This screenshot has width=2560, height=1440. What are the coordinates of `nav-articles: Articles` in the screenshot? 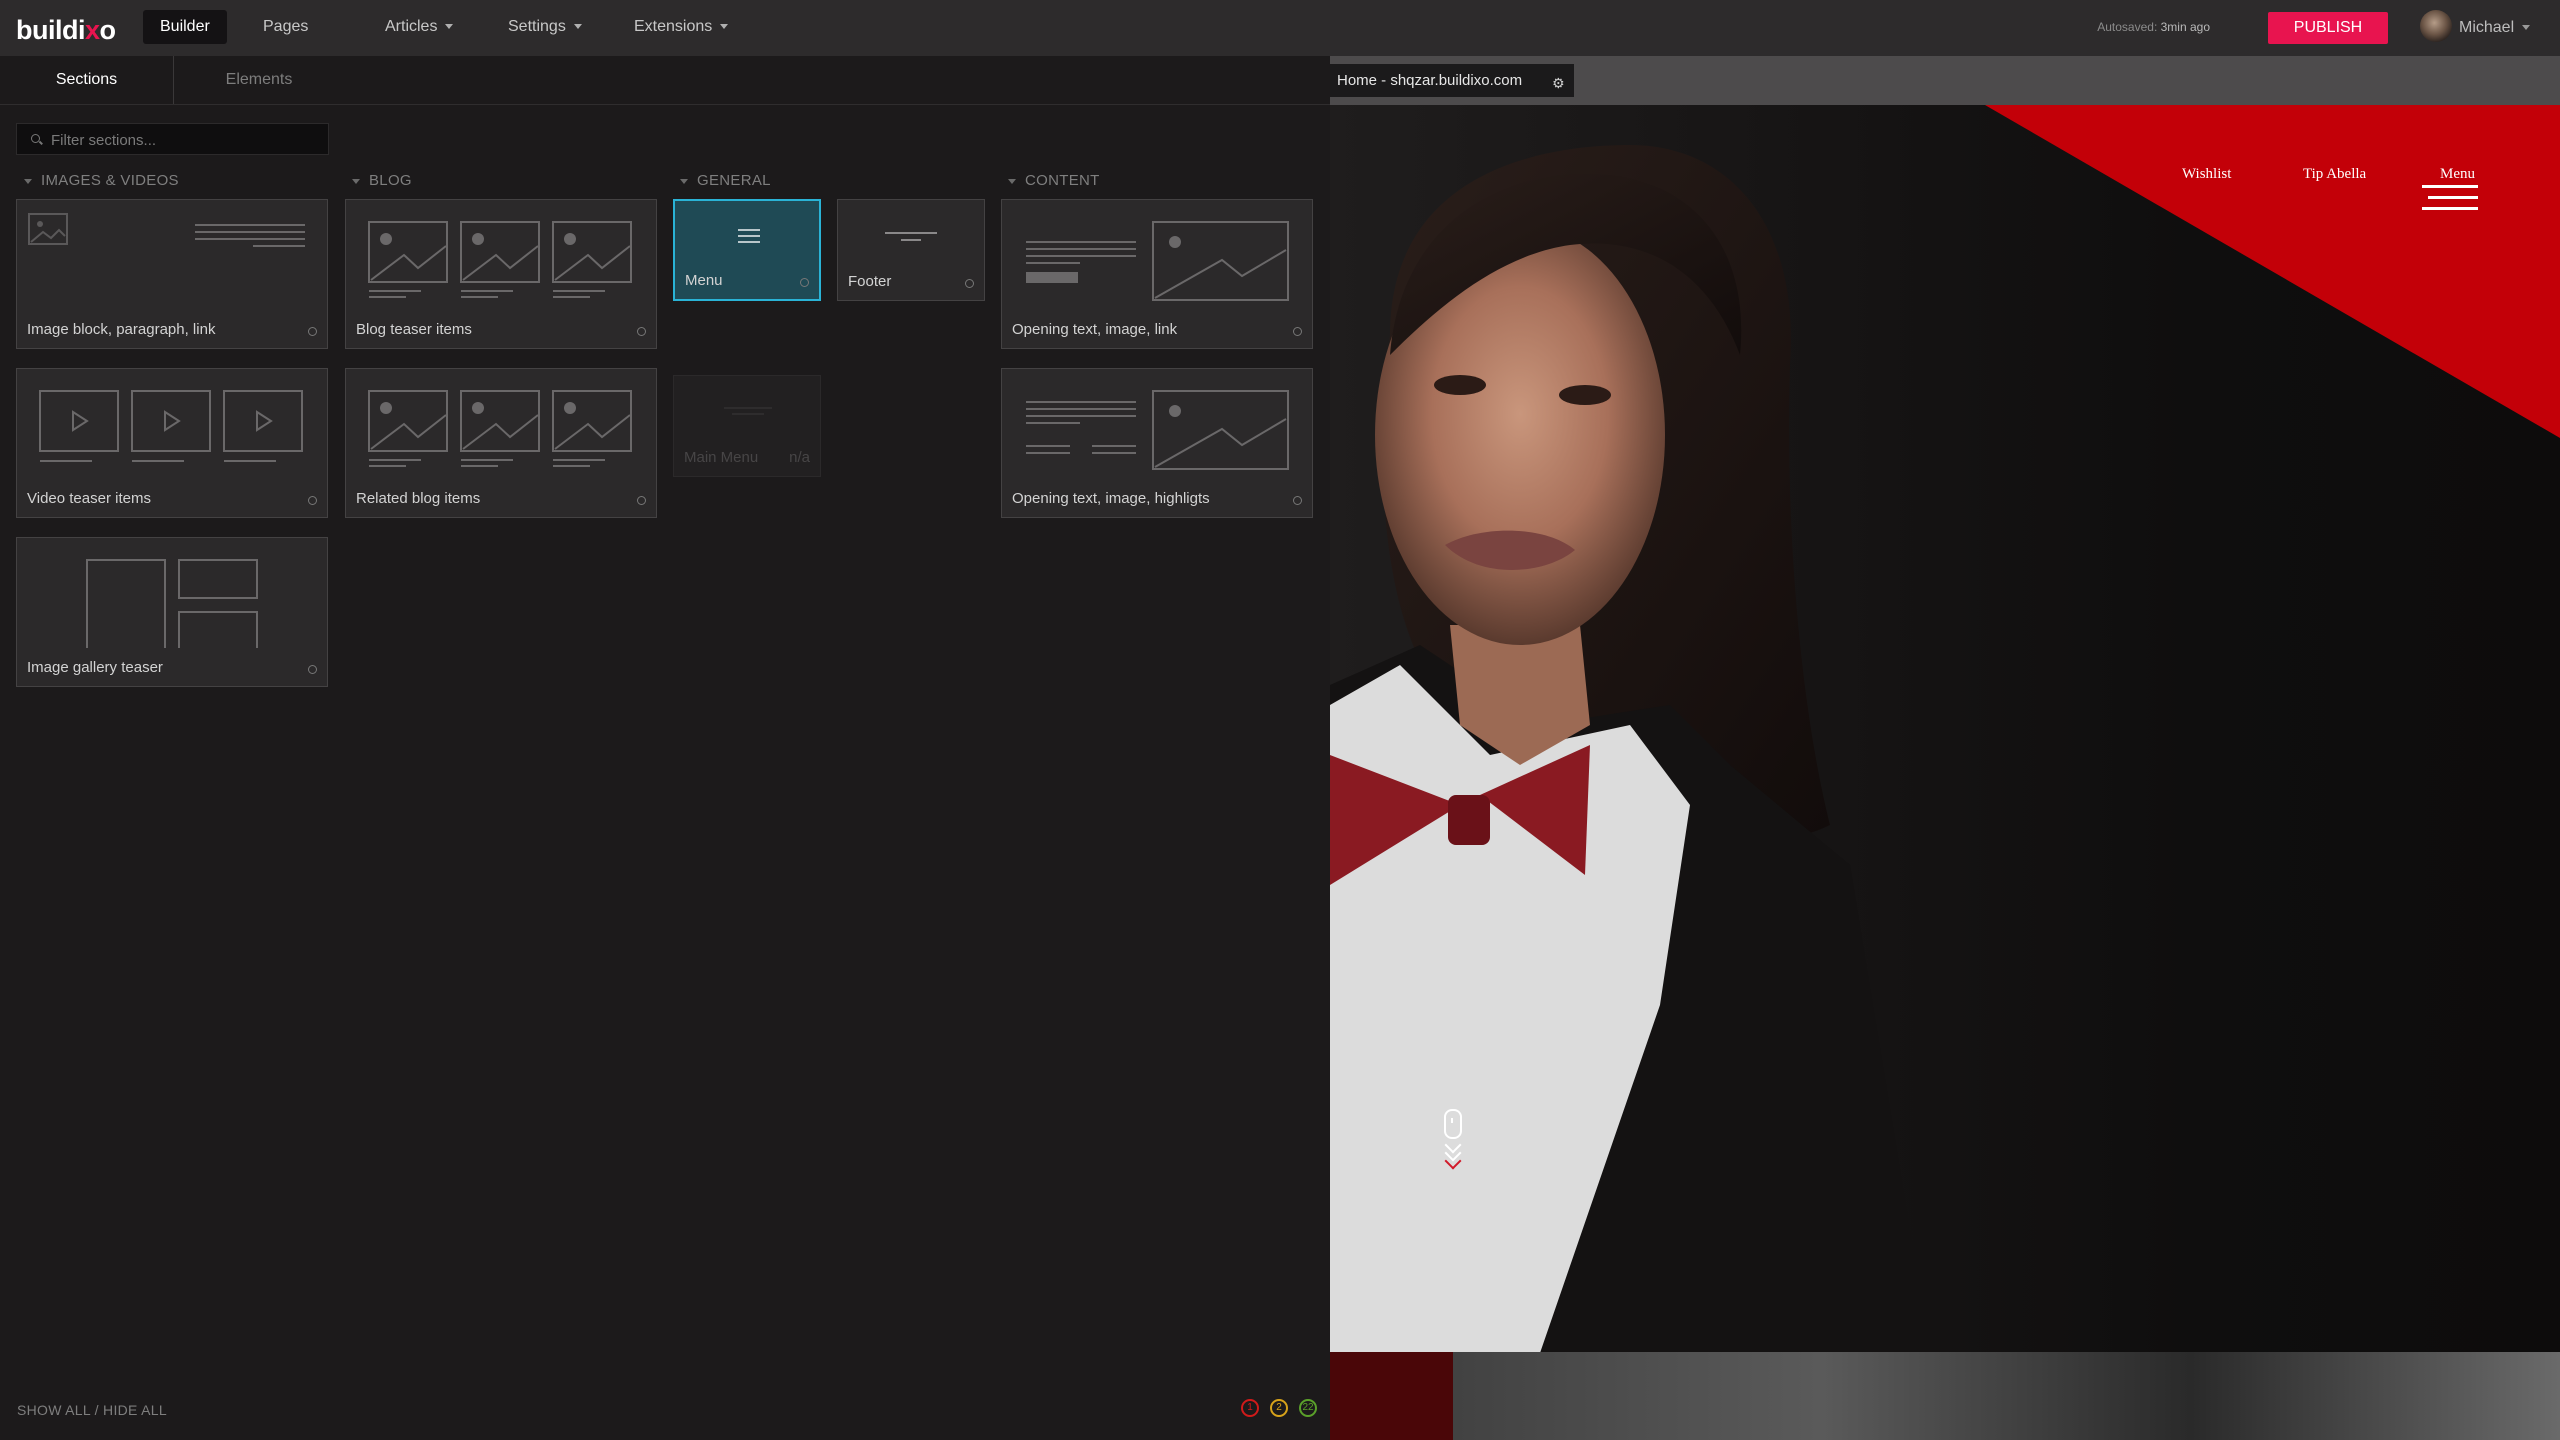 It's located at (419, 27).